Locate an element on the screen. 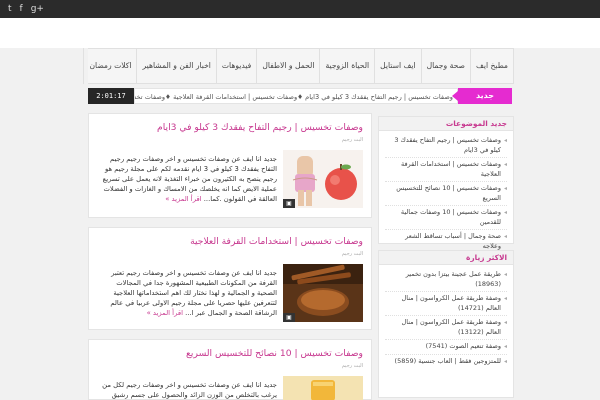  widget-title: جديد الموضوعات is located at coordinates (446, 124).